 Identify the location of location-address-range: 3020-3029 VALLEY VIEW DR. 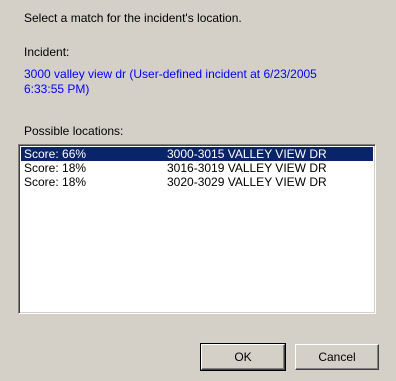
(247, 182).